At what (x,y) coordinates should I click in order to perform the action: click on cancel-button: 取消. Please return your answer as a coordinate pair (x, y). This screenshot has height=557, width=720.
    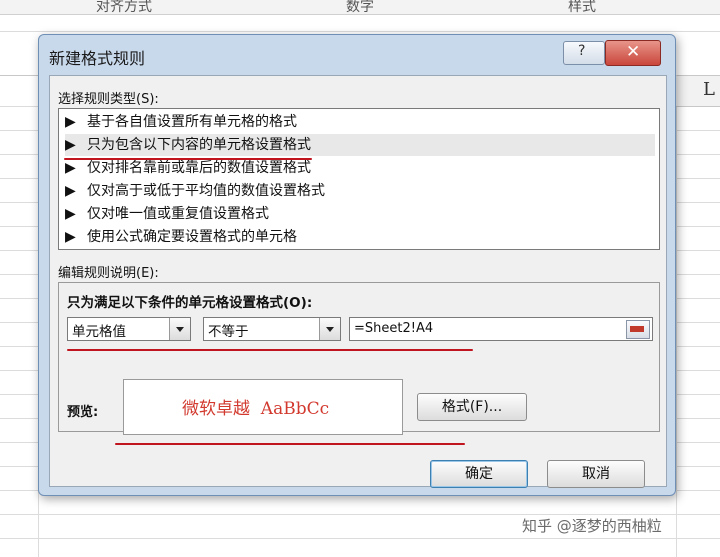
    Looking at the image, I should click on (596, 474).